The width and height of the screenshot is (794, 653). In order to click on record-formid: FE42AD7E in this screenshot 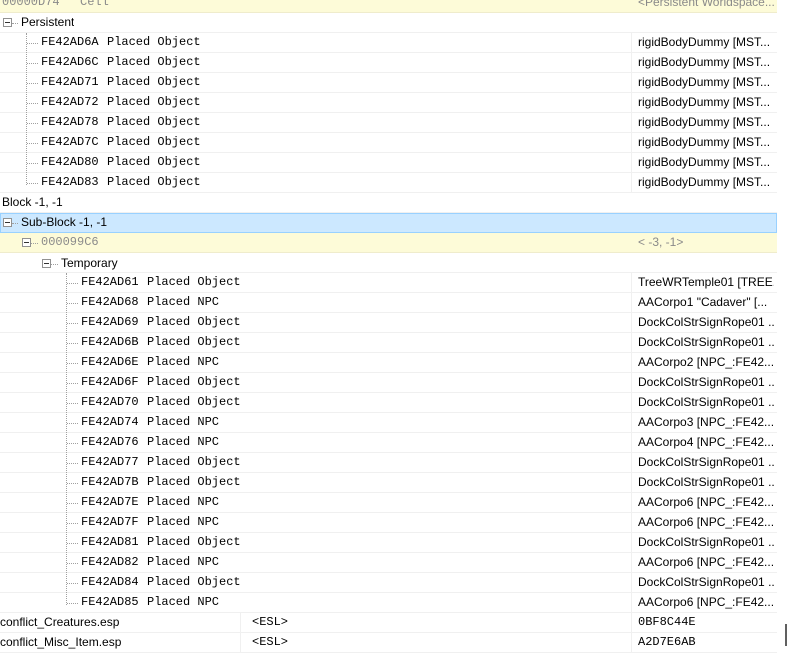, I will do `click(110, 502)`.